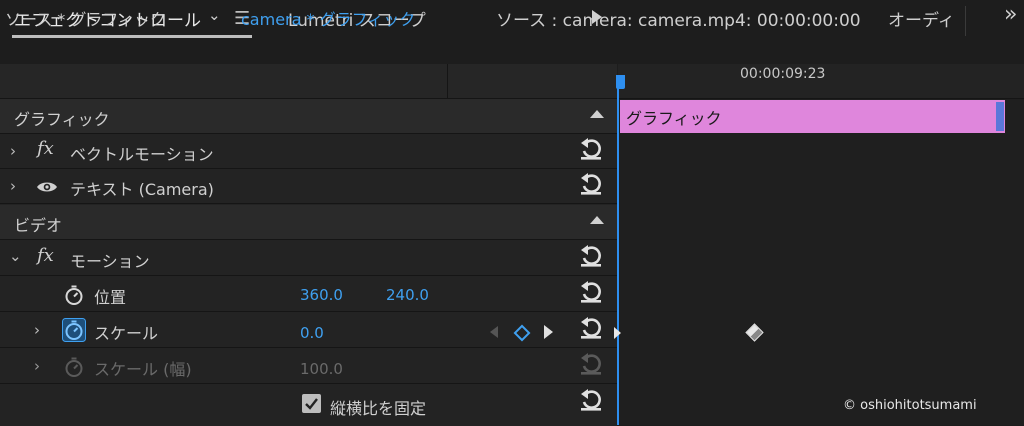  I want to click on section-graphic-header: グラフィック, so click(308, 116).